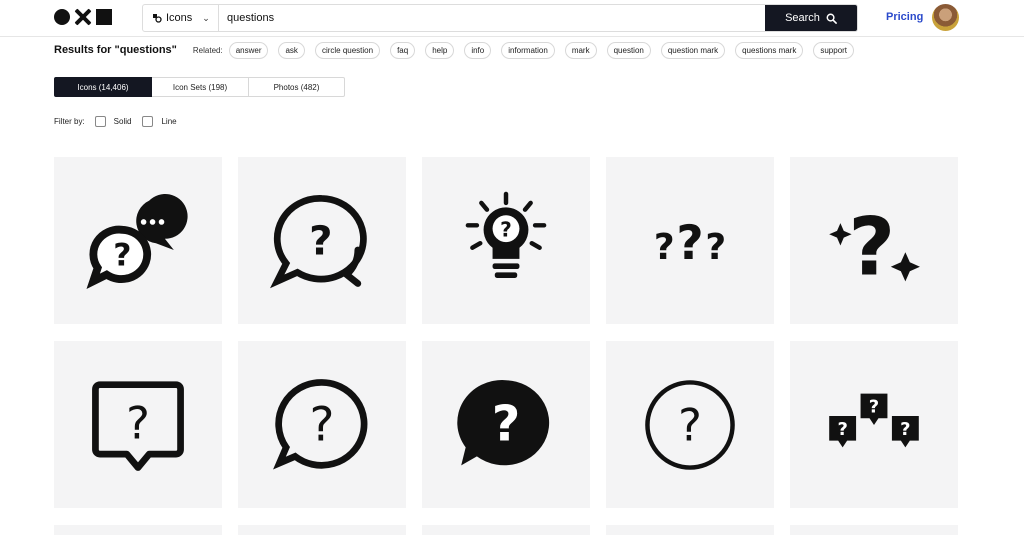 Image resolution: width=1024 pixels, height=535 pixels. What do you see at coordinates (834, 50) in the screenshot?
I see `related-chip-support: support` at bounding box center [834, 50].